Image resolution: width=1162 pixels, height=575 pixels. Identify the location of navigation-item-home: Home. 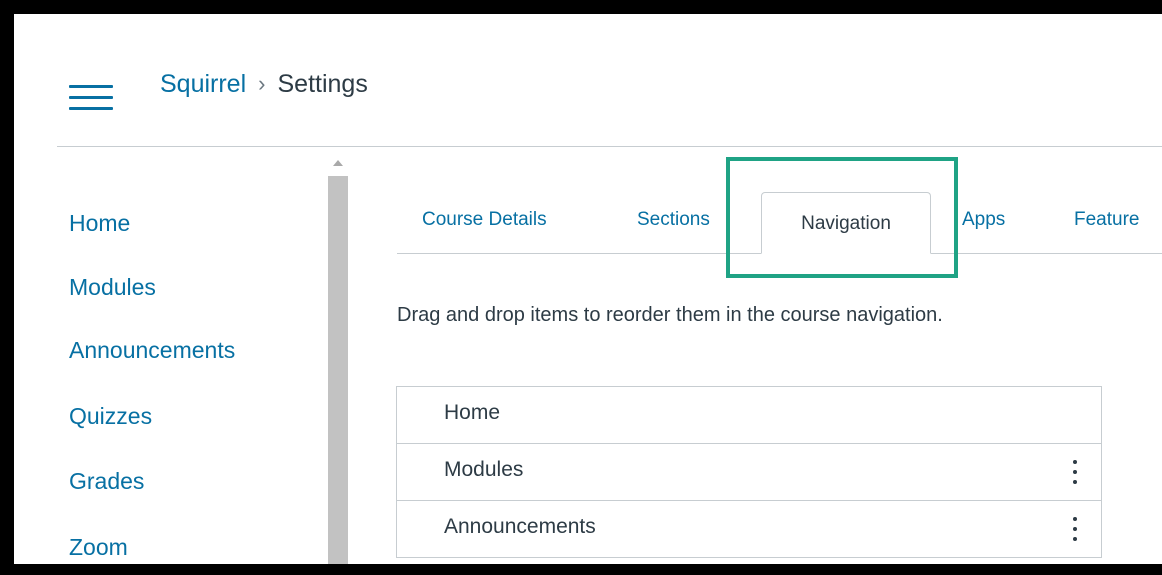
(749, 415).